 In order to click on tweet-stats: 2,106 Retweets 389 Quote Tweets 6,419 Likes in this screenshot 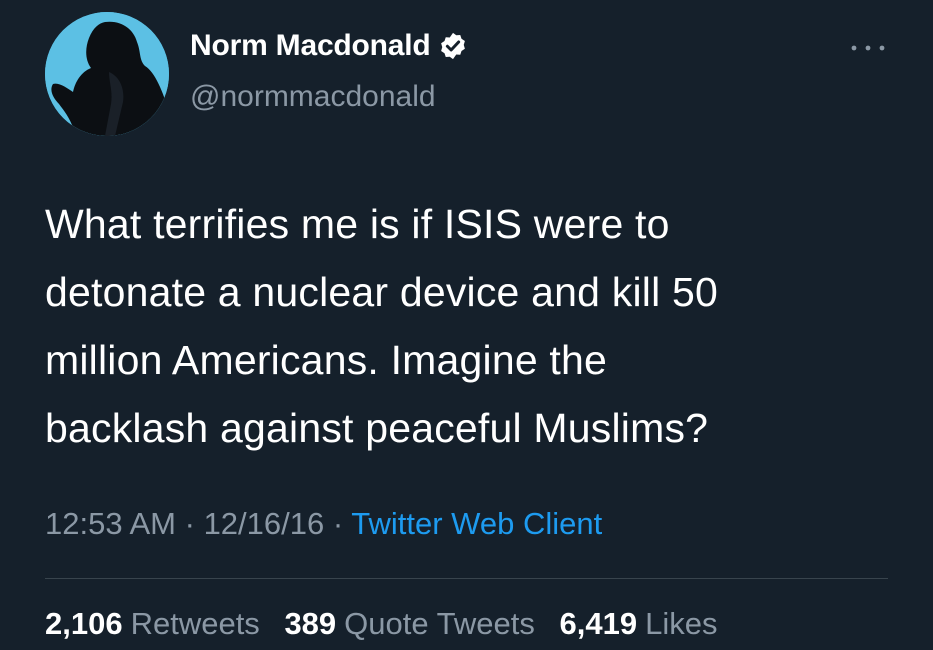, I will do `click(389, 624)`.